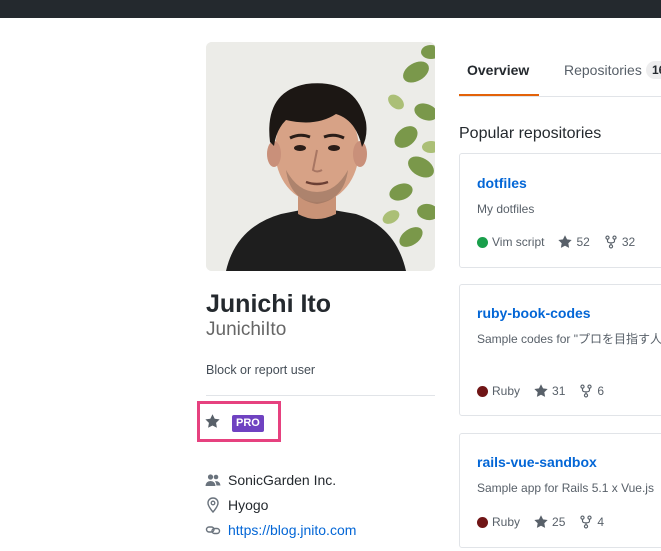 The width and height of the screenshot is (661, 551). I want to click on repo-forks: 6, so click(600, 391).